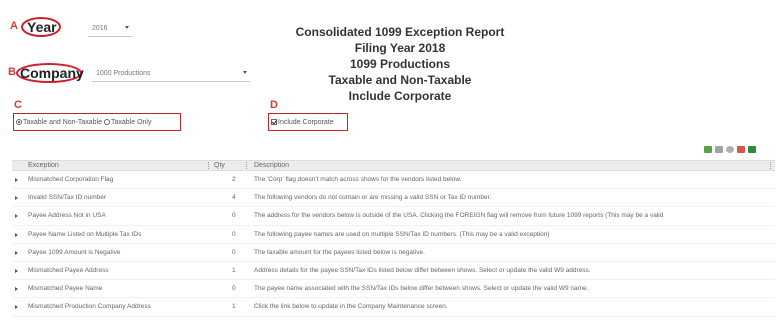 This screenshot has height=322, width=777. I want to click on annotation-a: A, so click(14, 26).